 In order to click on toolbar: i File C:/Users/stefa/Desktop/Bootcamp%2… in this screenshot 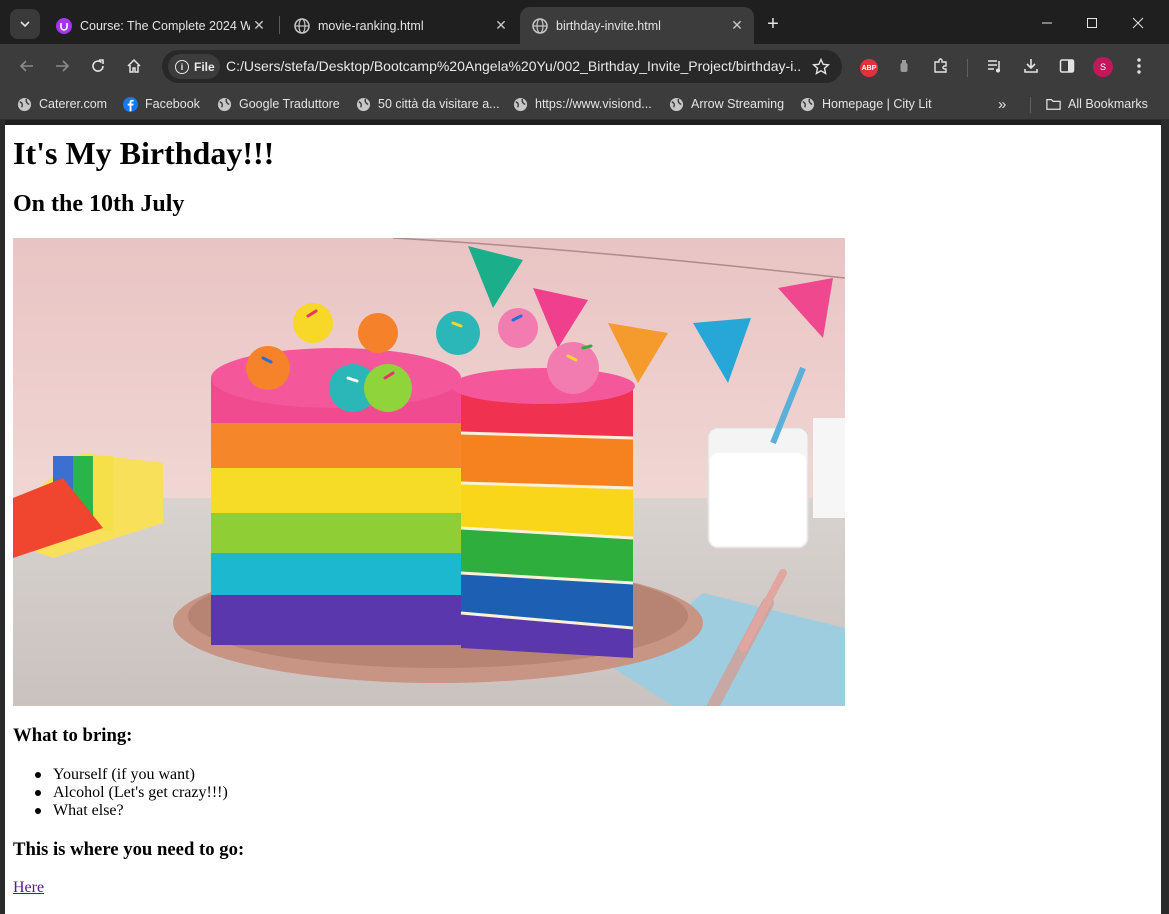, I will do `click(584, 66)`.